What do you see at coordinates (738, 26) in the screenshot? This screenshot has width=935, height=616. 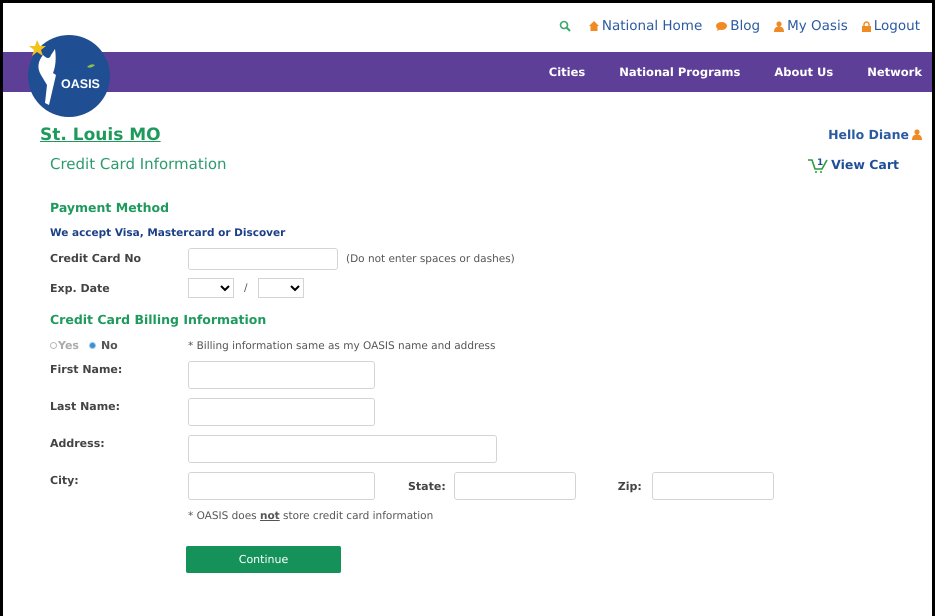 I see `header-link: Blog` at bounding box center [738, 26].